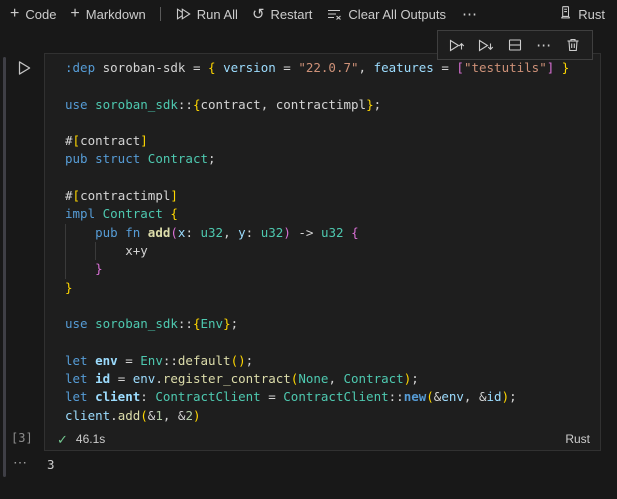  I want to click on output-more-button: ⋯, so click(20, 462).